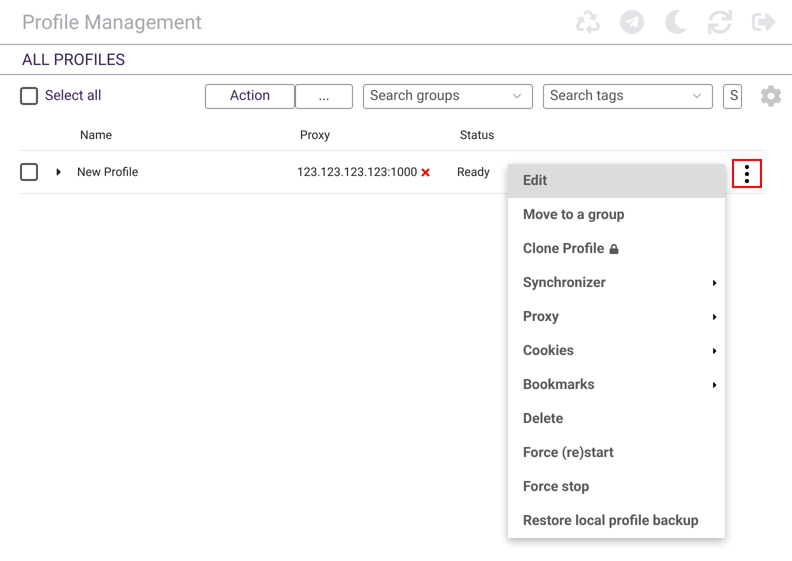 Image resolution: width=792 pixels, height=561 pixels. Describe the element at coordinates (732, 96) in the screenshot. I see `search-field: S` at that location.